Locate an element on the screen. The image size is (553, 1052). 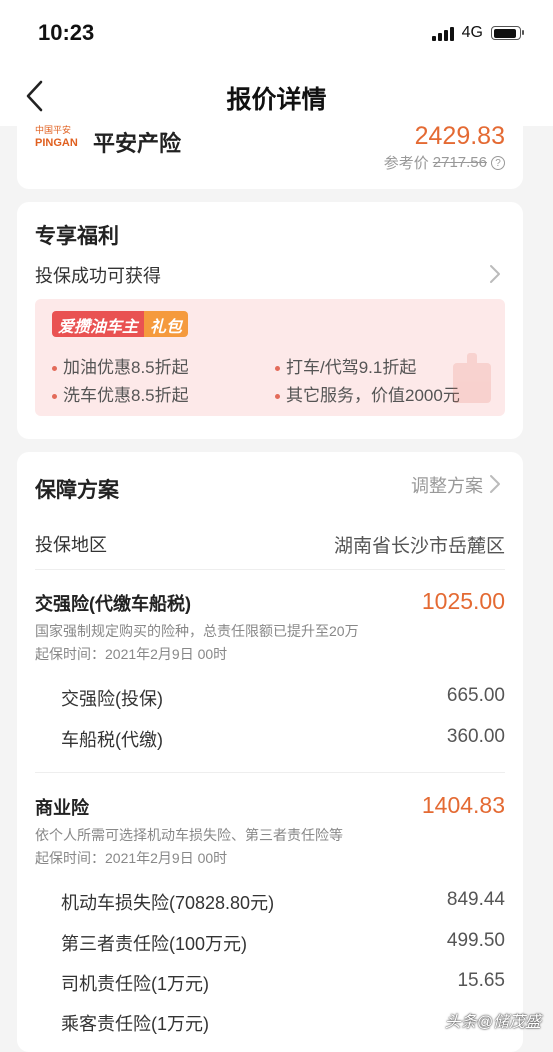
coverage-item-value: 499.50 is located at coordinates (475, 940).